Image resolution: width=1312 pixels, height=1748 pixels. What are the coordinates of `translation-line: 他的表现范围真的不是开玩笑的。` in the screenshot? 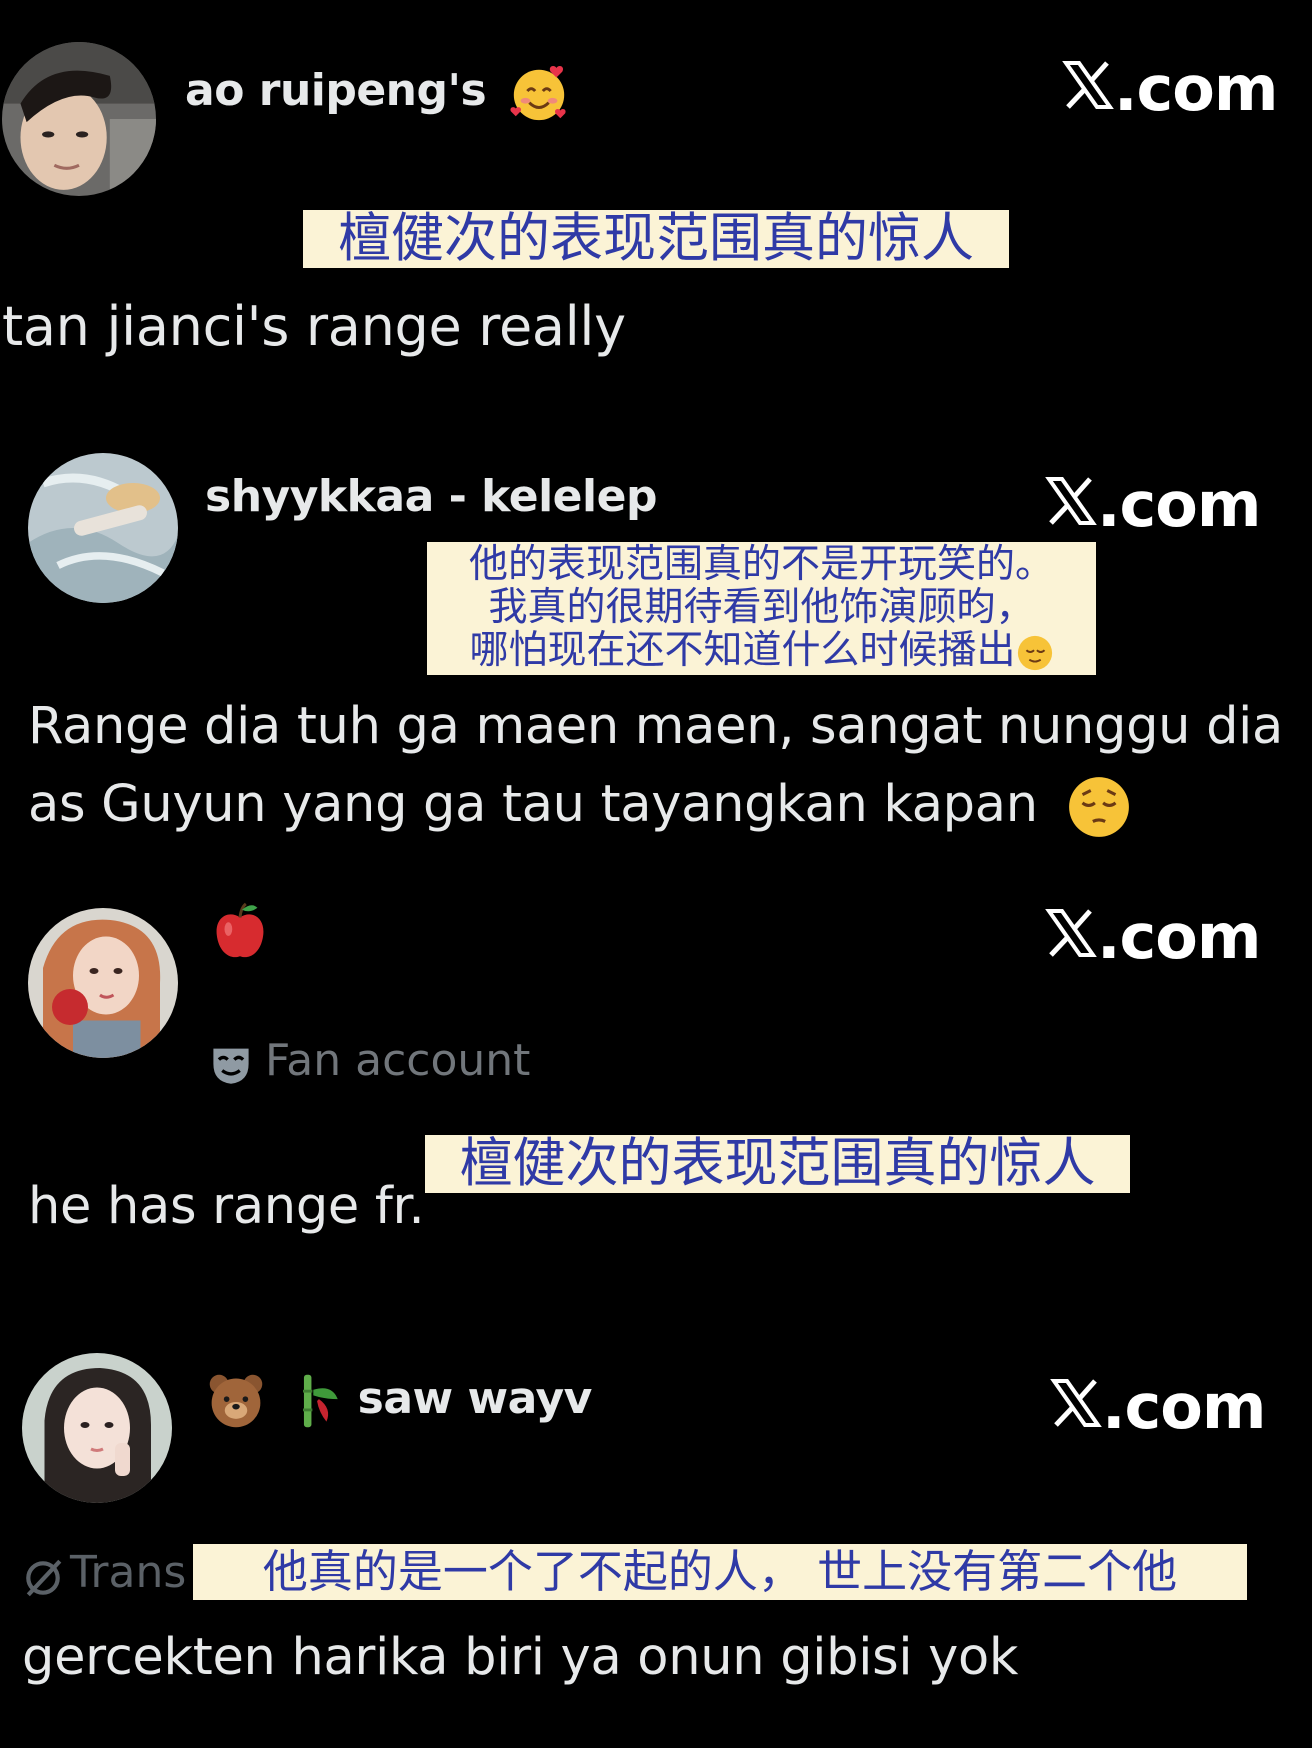 It's located at (761, 564).